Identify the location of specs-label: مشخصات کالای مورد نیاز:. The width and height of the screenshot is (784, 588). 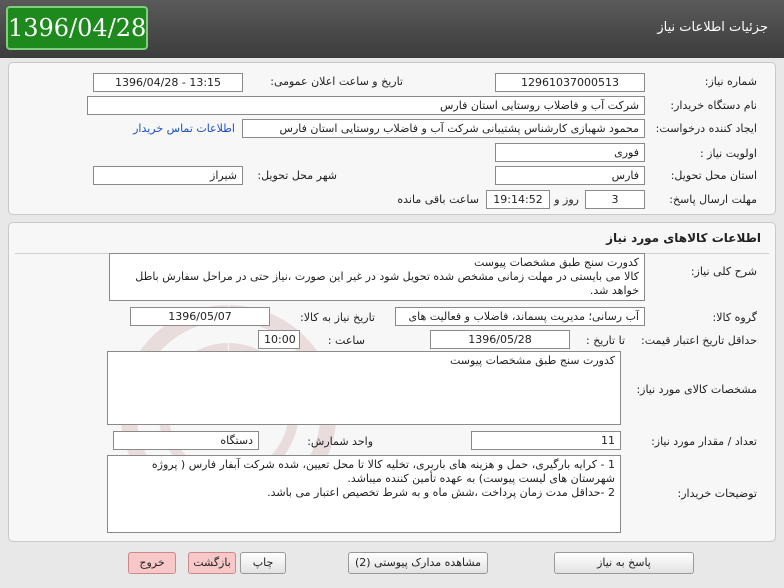
(696, 389).